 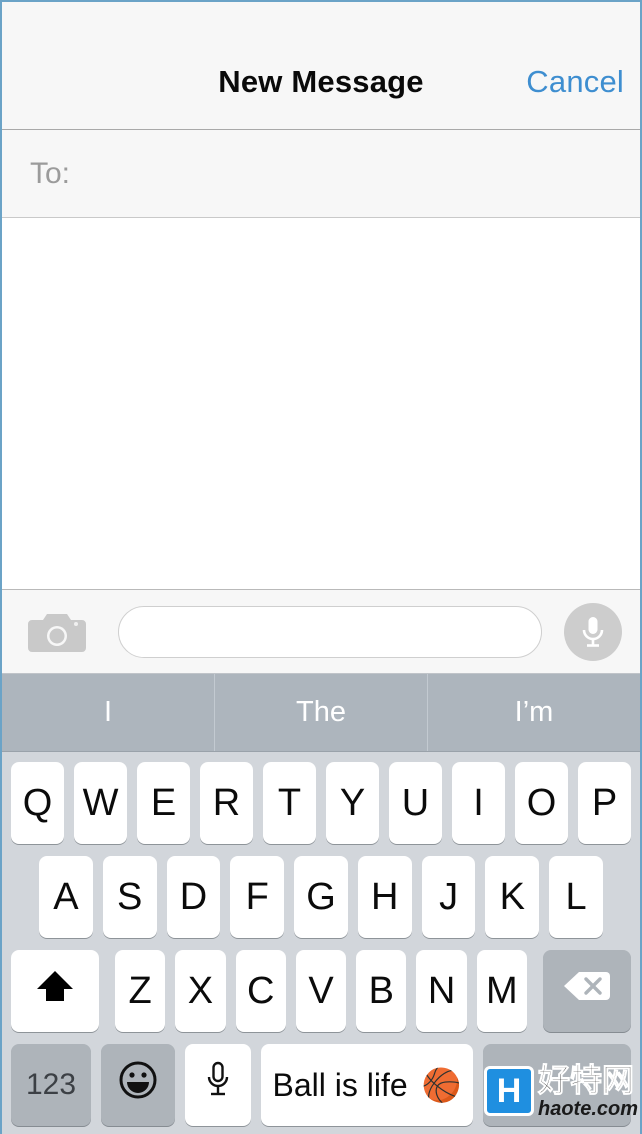 What do you see at coordinates (260, 991) in the screenshot?
I see `key-c: C` at bounding box center [260, 991].